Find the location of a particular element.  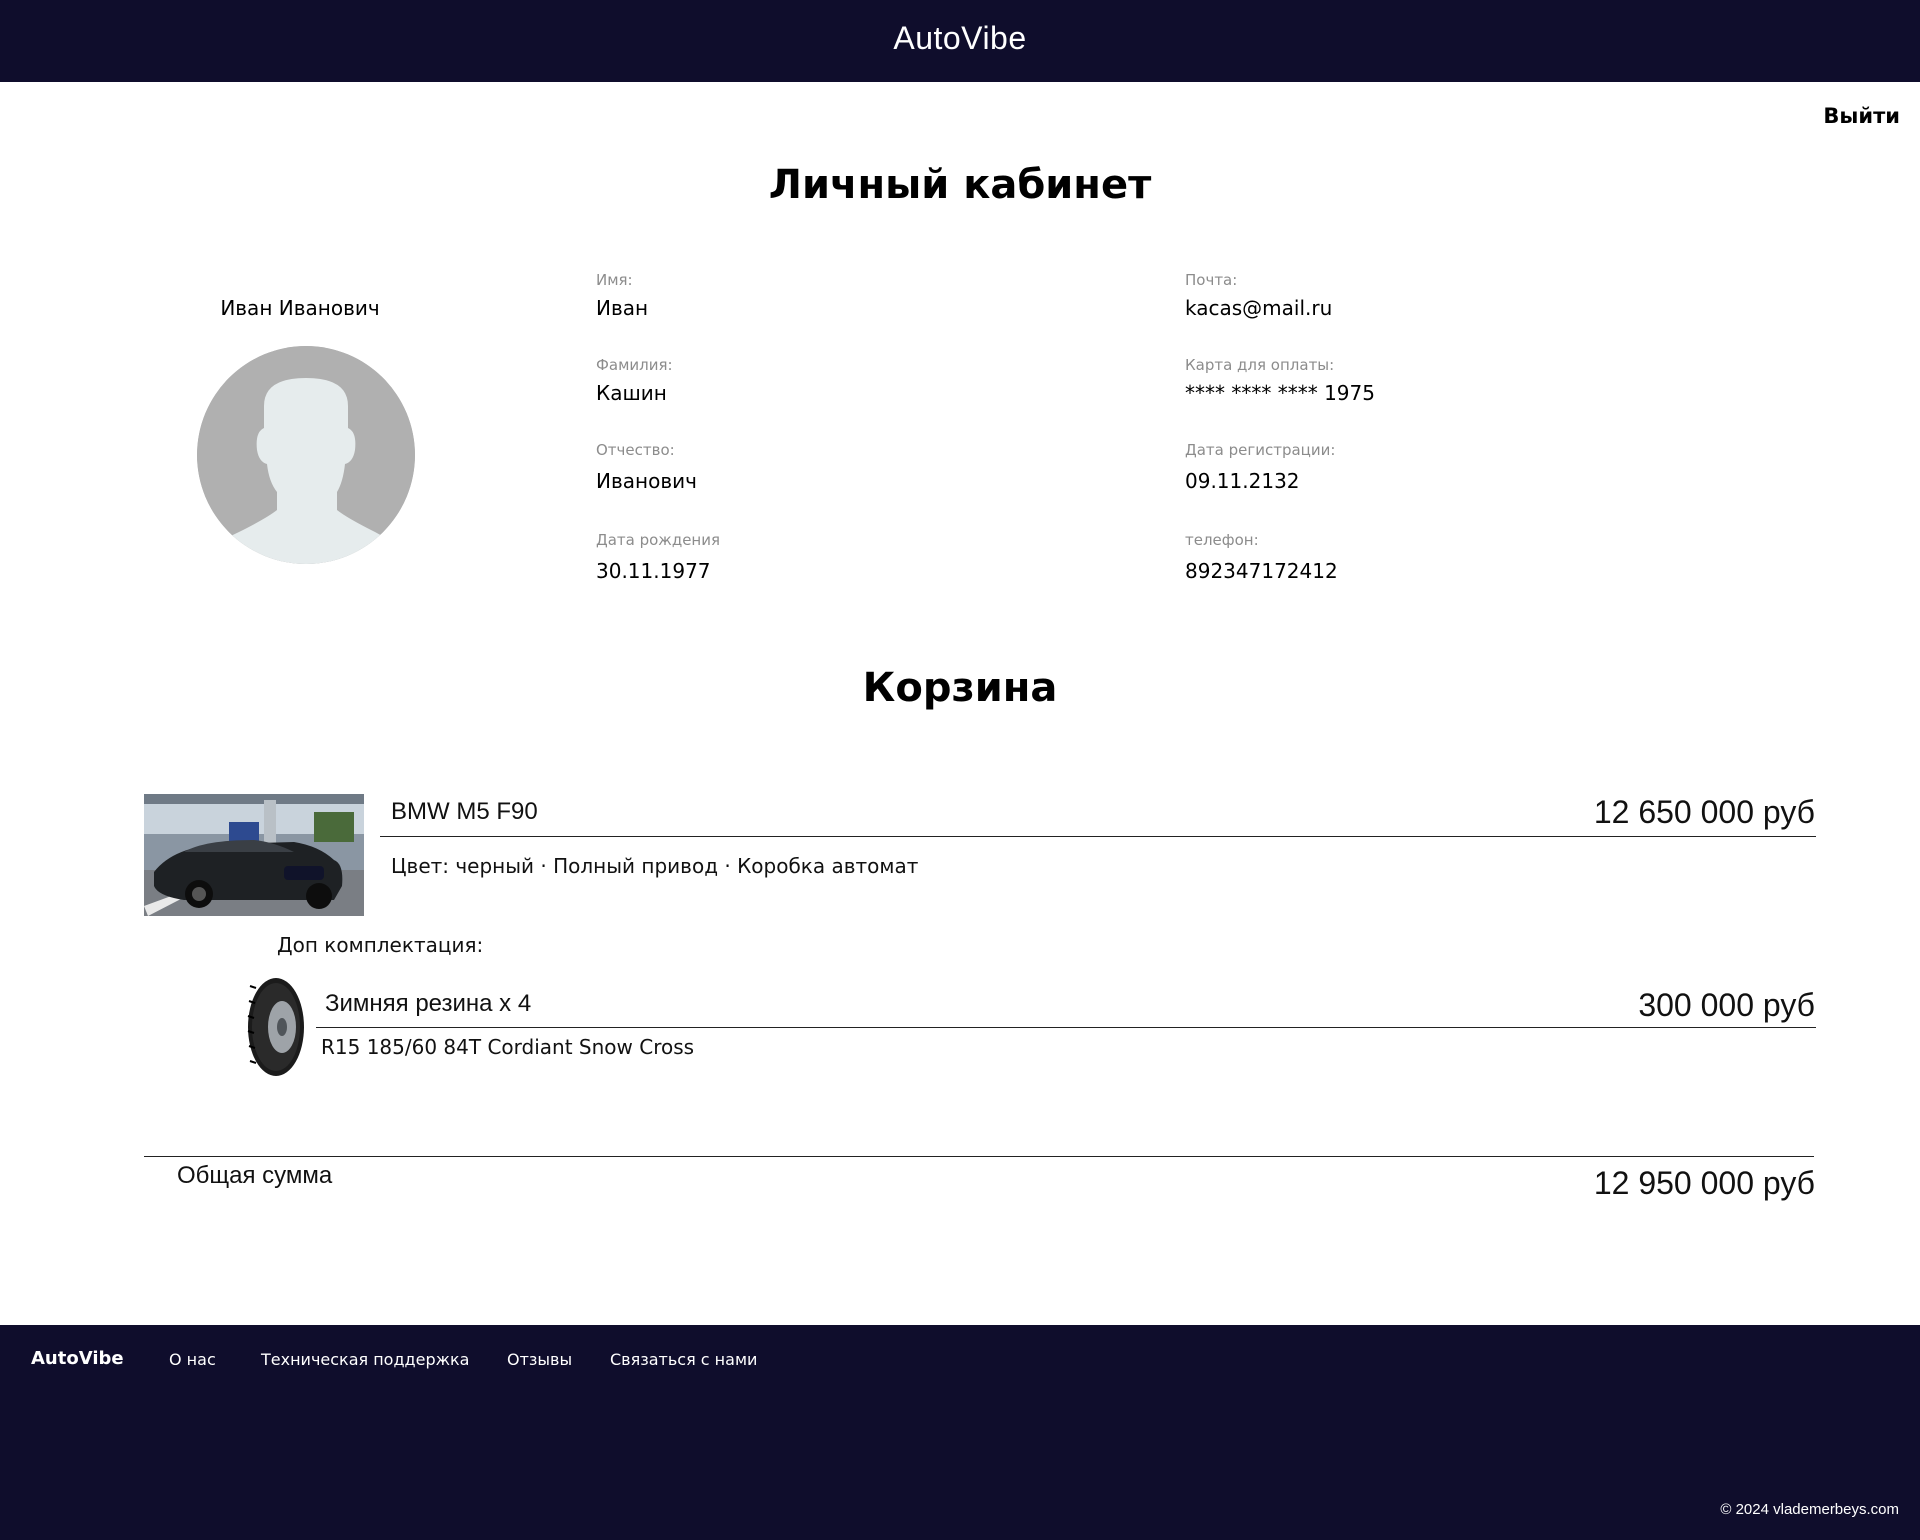

last-name-label: Фамилия: is located at coordinates (634, 365).